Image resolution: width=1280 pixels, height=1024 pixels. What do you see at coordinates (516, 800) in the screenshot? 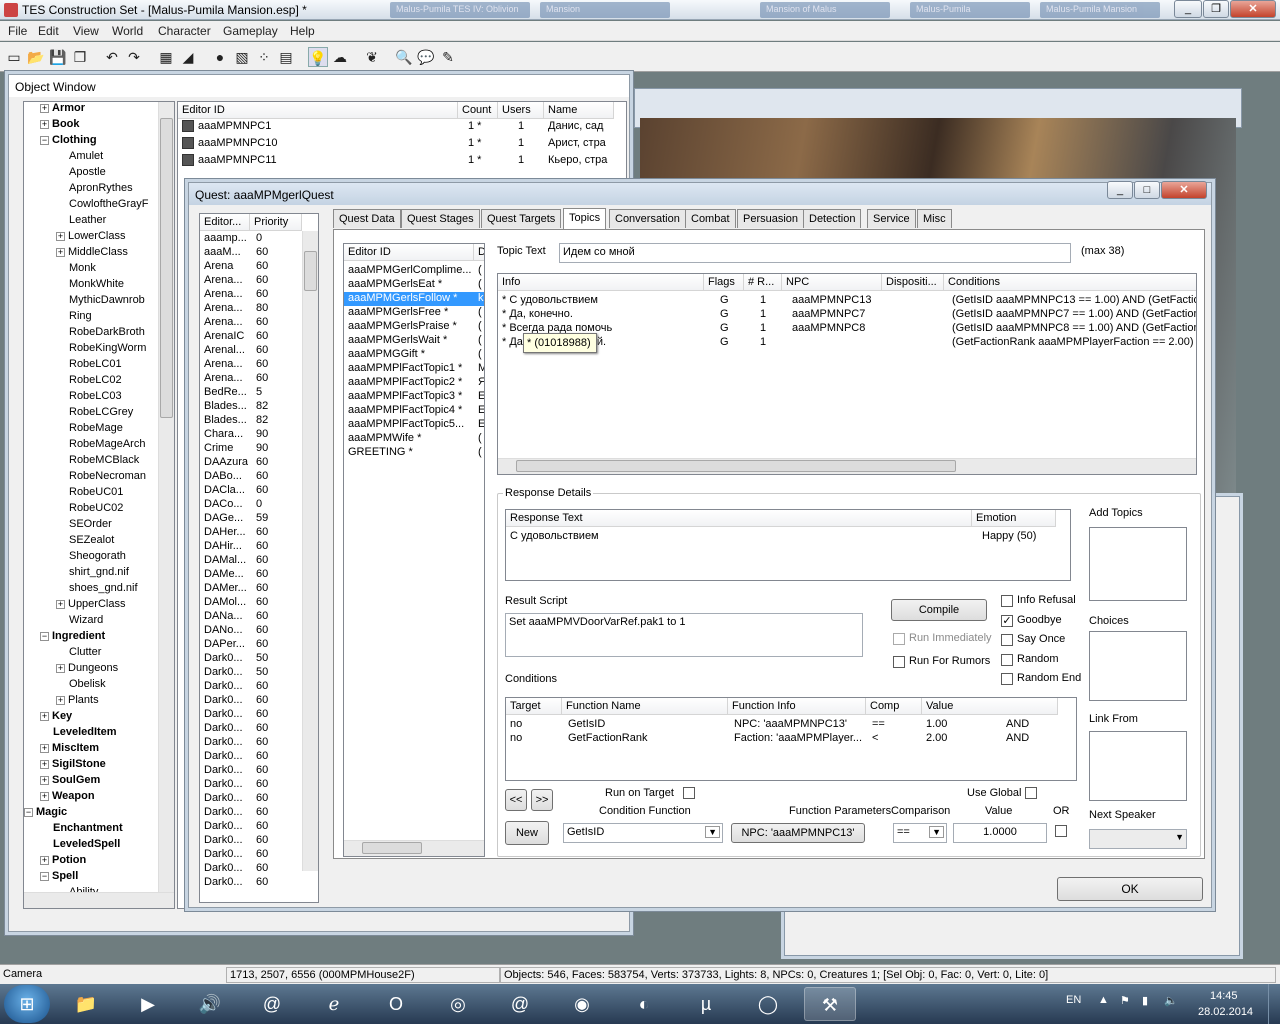
I see `prev-condition-button: <<` at bounding box center [516, 800].